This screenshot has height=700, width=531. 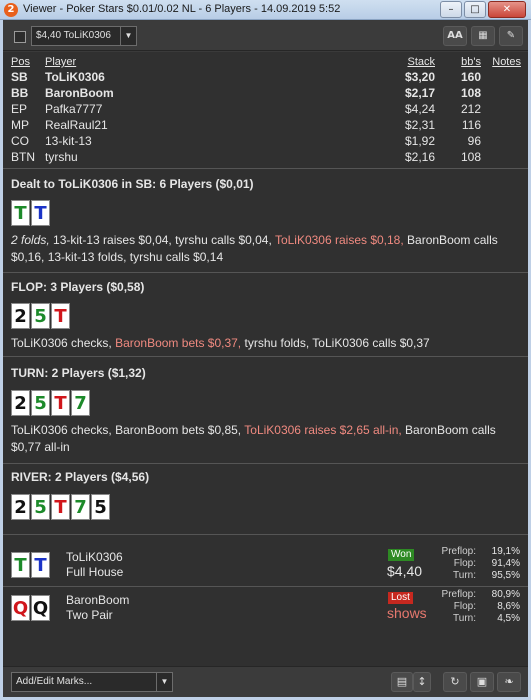 What do you see at coordinates (178, 343) in the screenshot?
I see `villain-action: BaronBoom bets $0,37,` at bounding box center [178, 343].